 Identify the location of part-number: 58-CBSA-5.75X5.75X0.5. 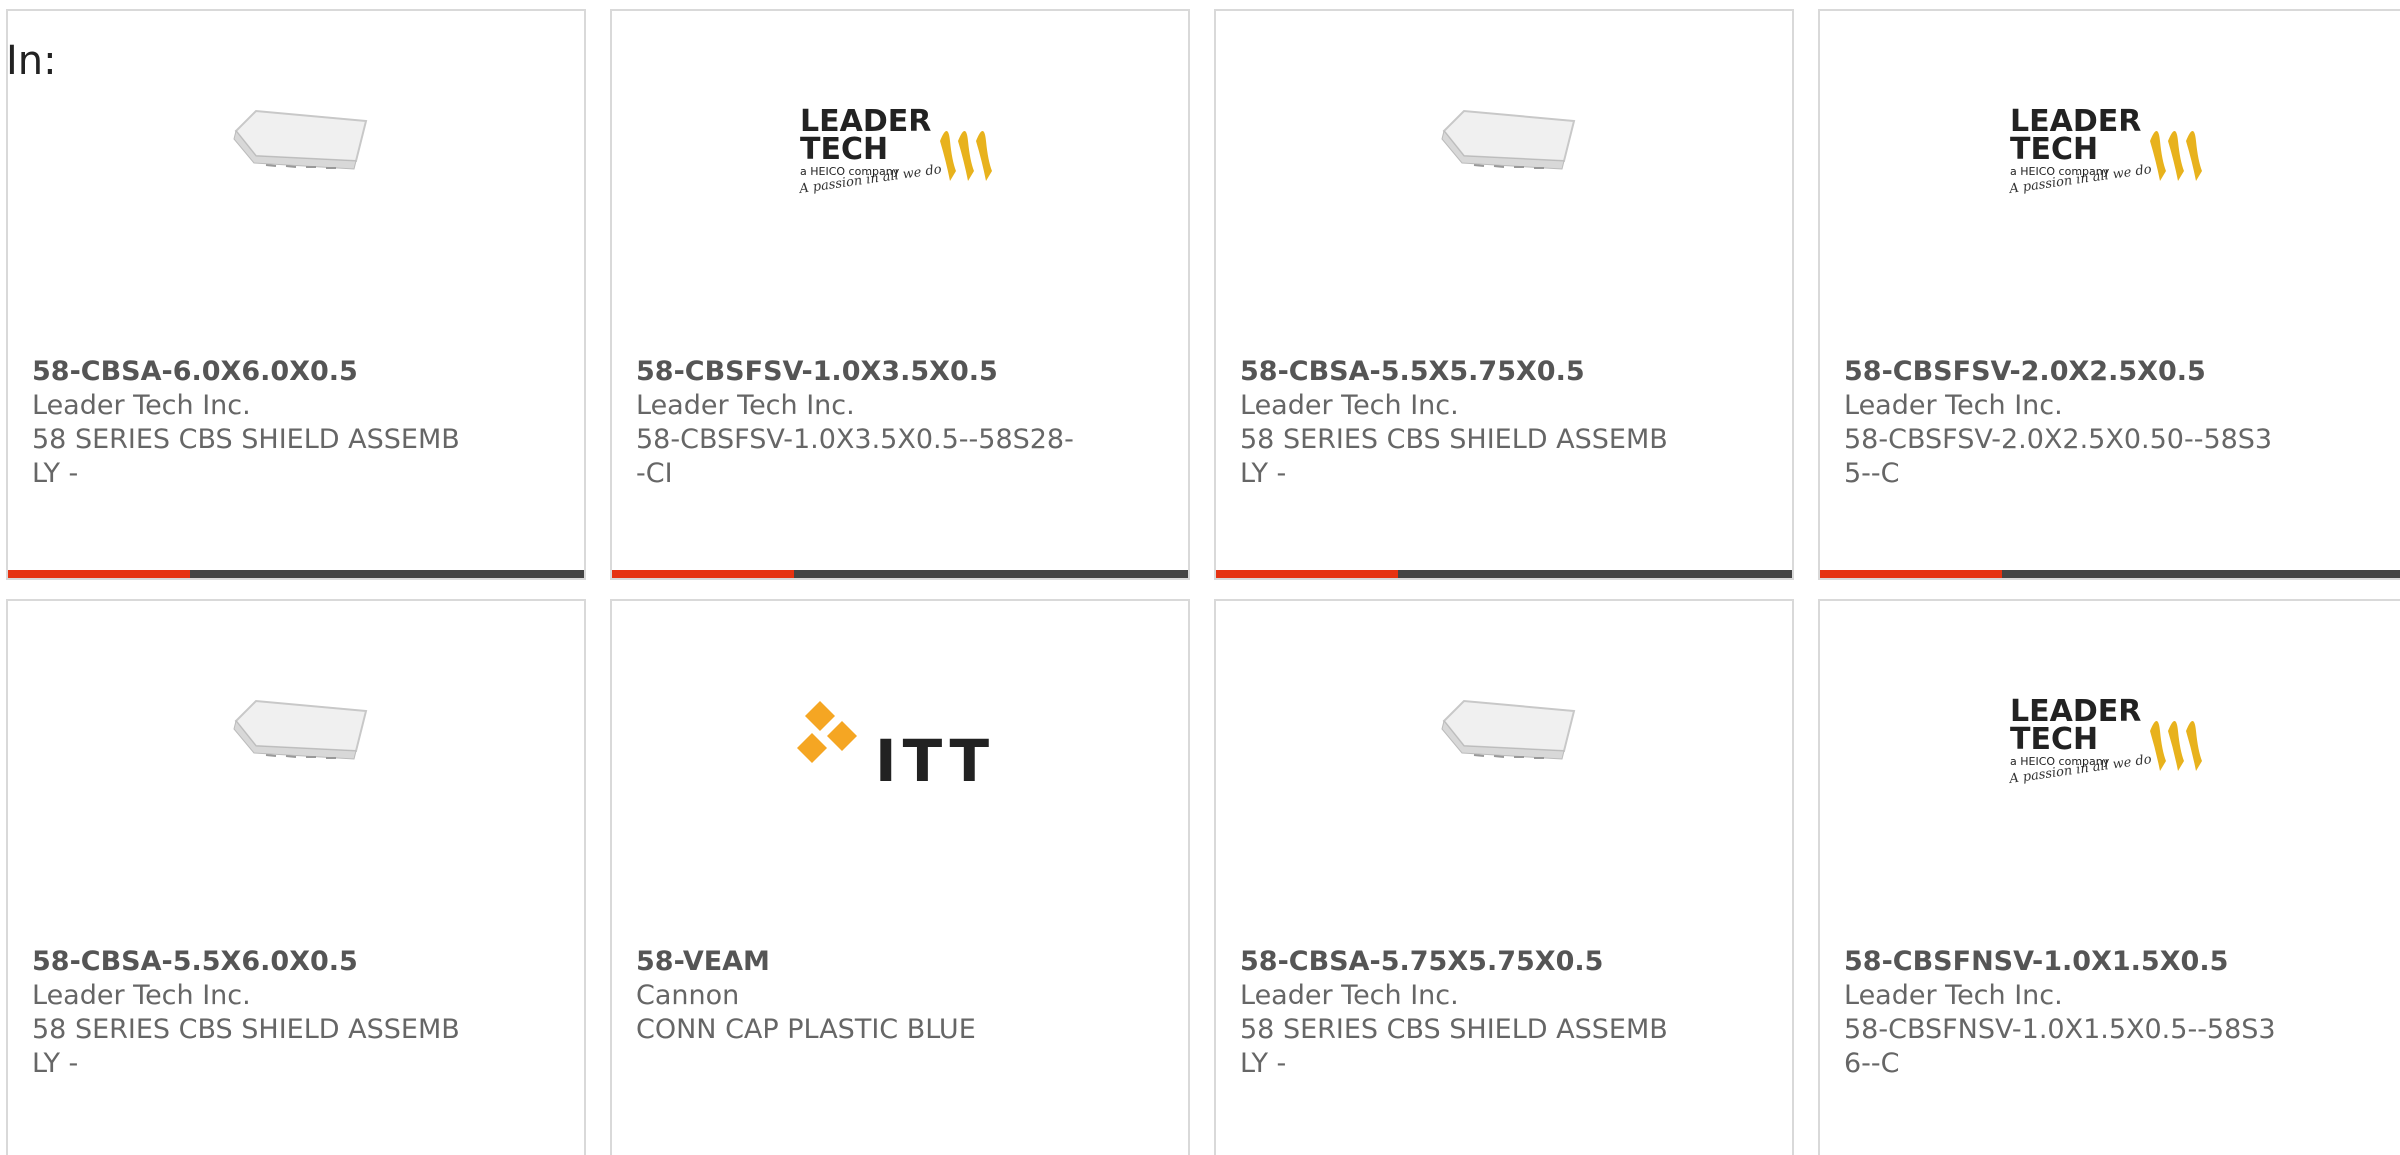
(1504, 962).